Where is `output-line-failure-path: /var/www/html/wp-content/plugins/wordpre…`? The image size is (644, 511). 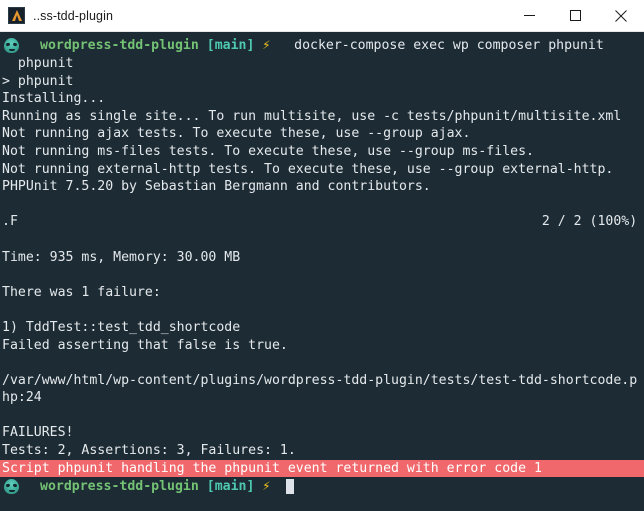 output-line-failure-path: /var/www/html/wp-content/plugins/wordpre… is located at coordinates (320, 380).